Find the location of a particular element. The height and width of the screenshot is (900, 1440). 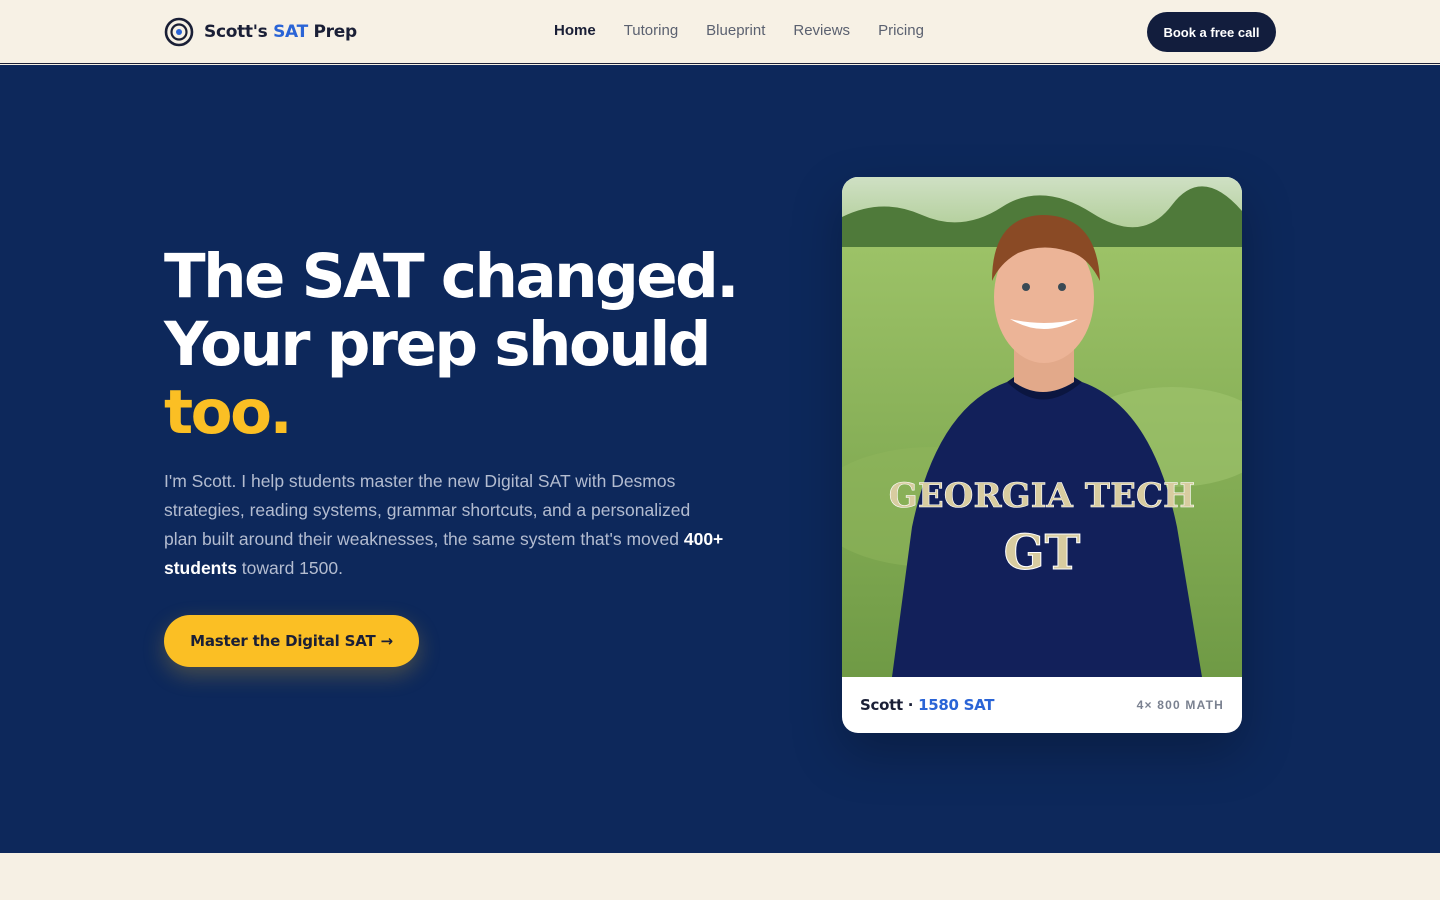

book-call-button: Book a free call is located at coordinates (1211, 32).